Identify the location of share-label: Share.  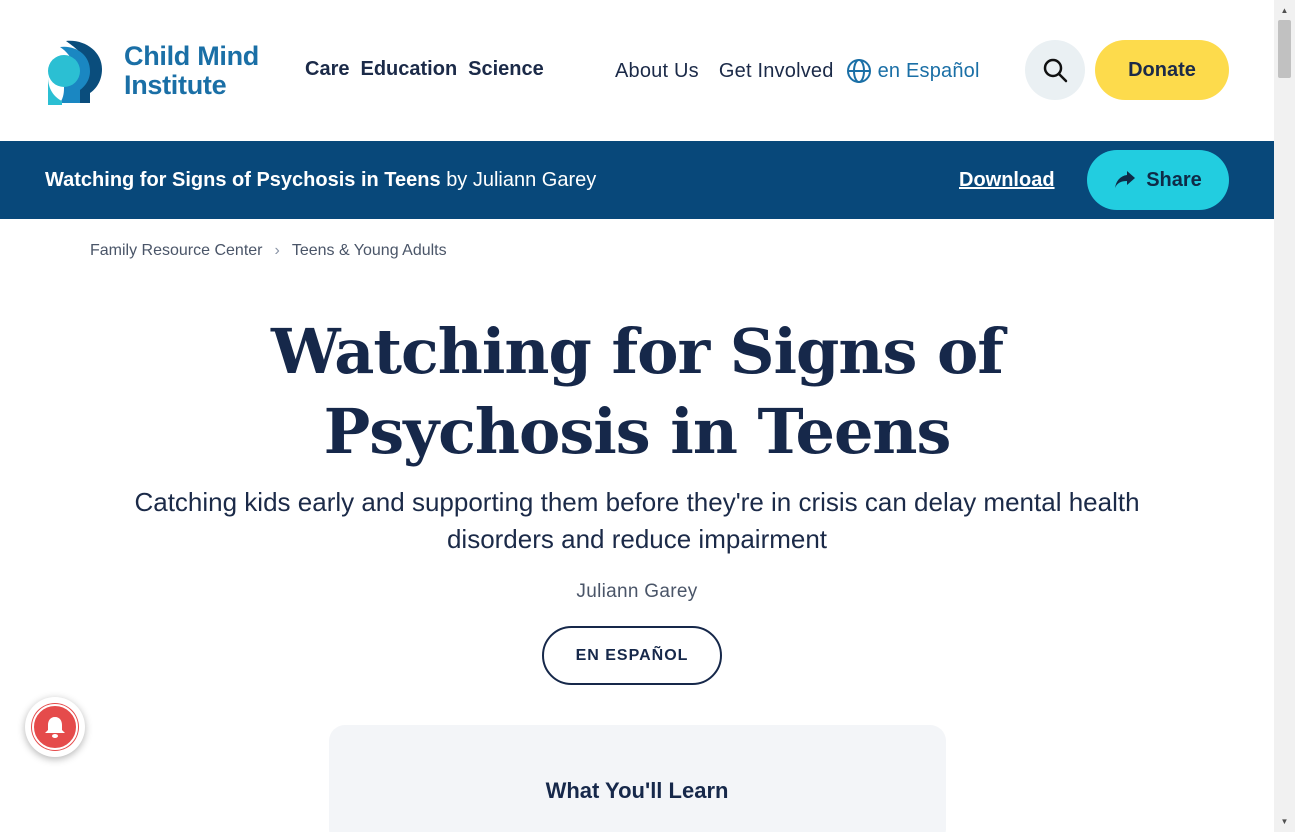
(1174, 179).